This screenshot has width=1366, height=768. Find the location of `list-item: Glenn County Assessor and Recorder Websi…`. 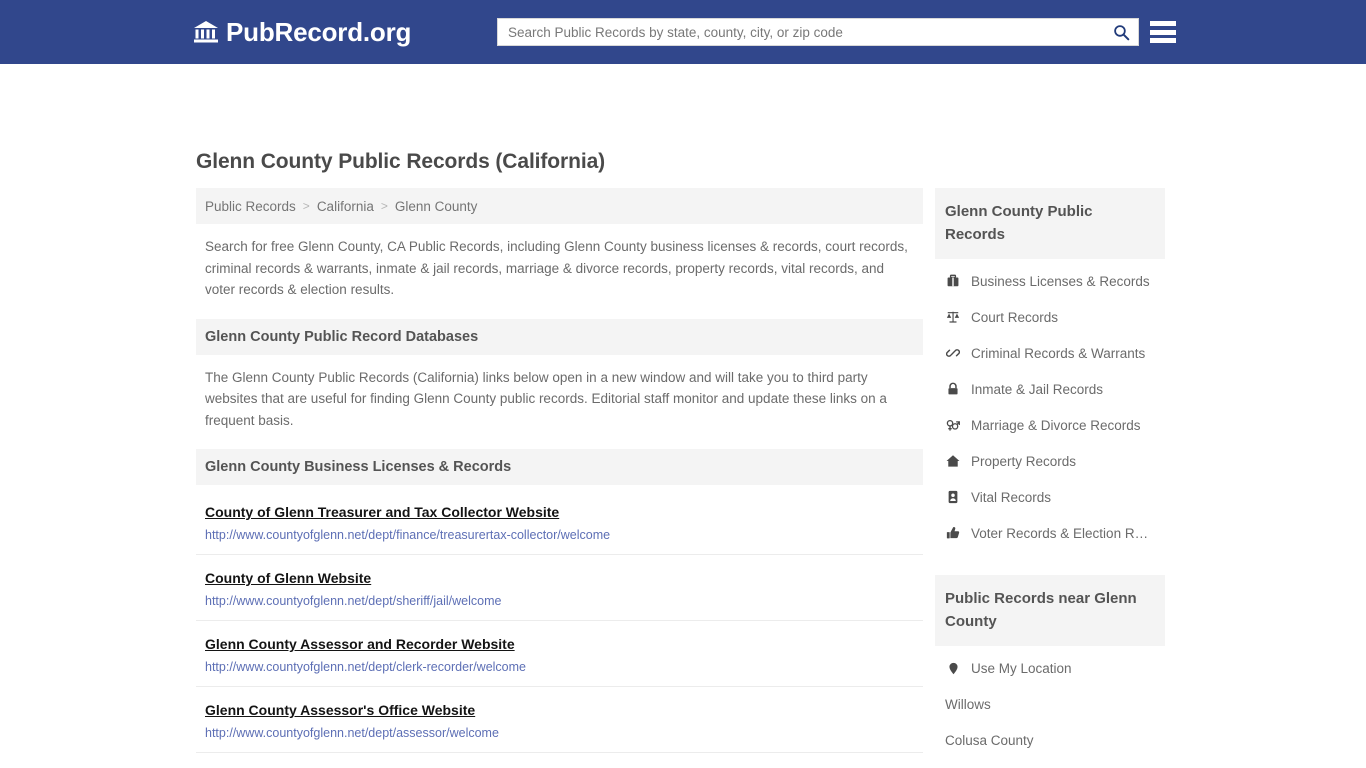

list-item: Glenn County Assessor and Recorder Websi… is located at coordinates (559, 654).